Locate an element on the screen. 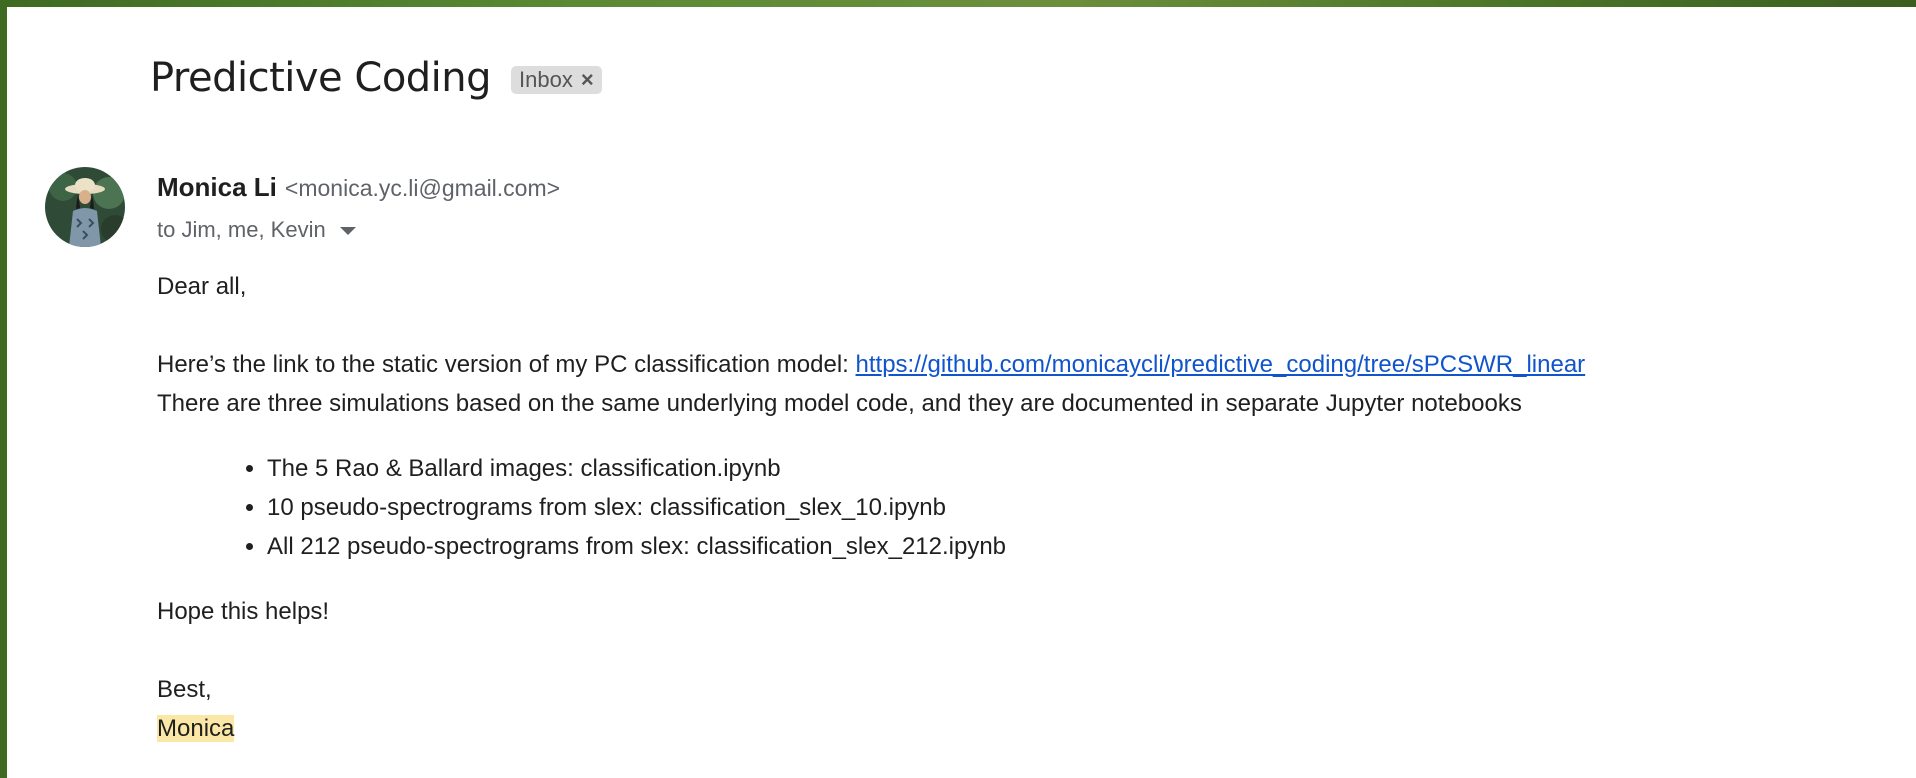 This screenshot has width=1916, height=778. email-subject: Predictive Coding is located at coordinates (321, 78).